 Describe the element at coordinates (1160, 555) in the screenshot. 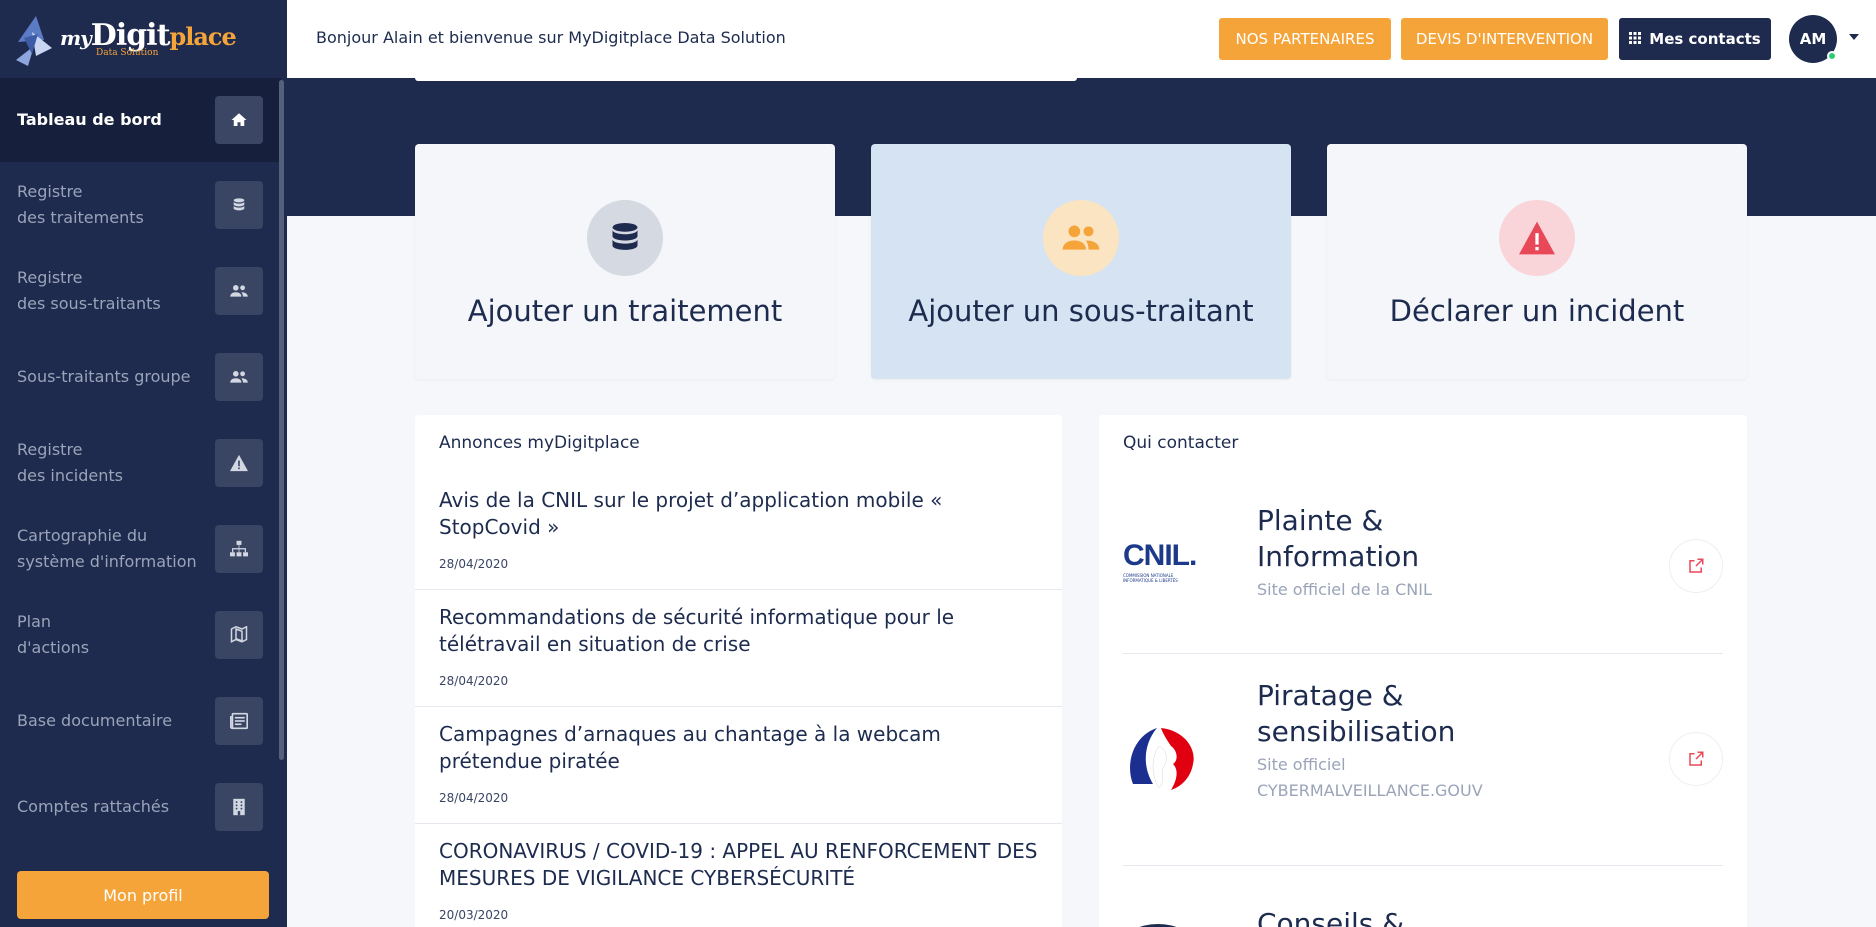

I see `cnil-logo-text: CNIL.` at that location.